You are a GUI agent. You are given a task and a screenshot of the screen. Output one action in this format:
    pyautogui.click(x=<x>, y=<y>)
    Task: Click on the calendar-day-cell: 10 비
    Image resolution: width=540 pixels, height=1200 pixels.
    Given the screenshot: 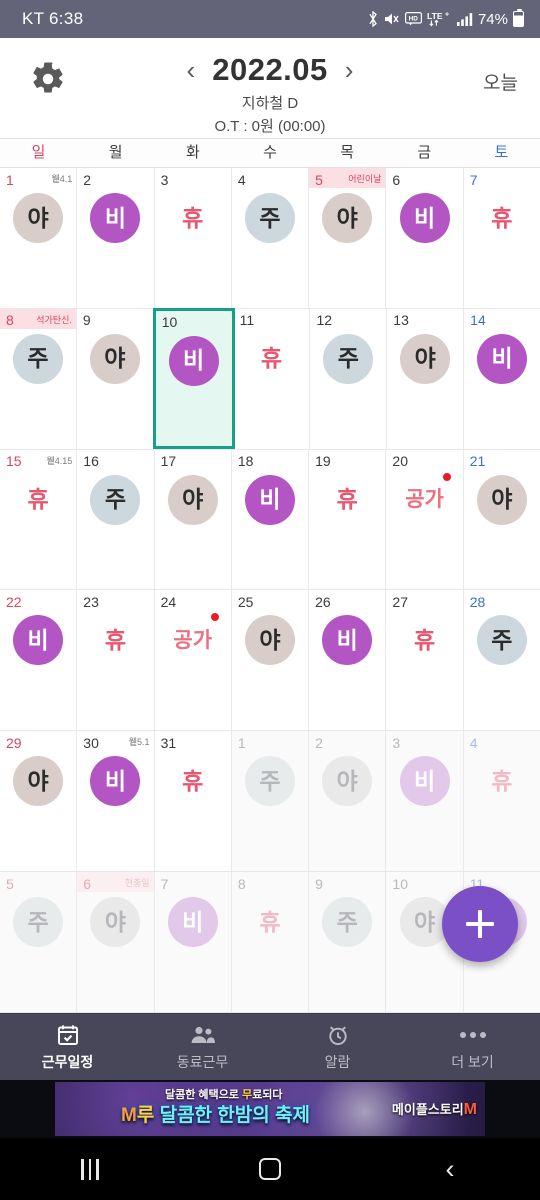 What is the action you would take?
    pyautogui.click(x=193, y=378)
    